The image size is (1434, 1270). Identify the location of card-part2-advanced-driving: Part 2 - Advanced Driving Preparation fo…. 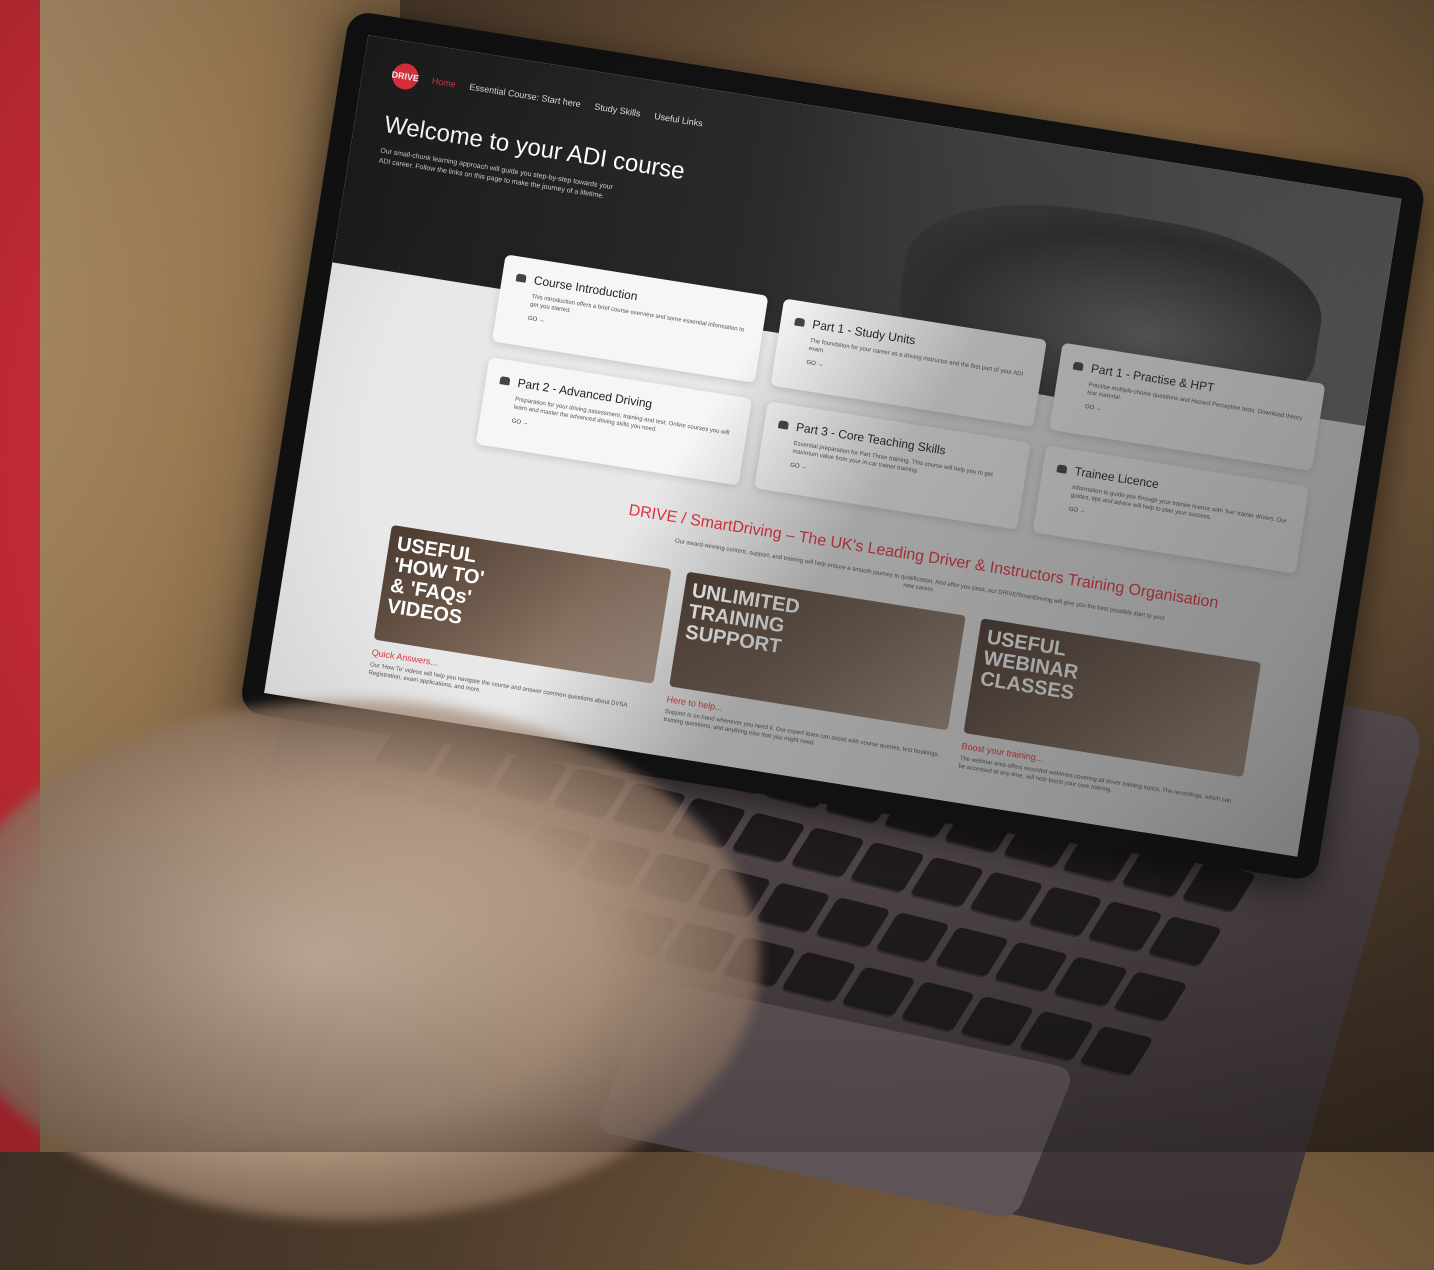
(614, 421).